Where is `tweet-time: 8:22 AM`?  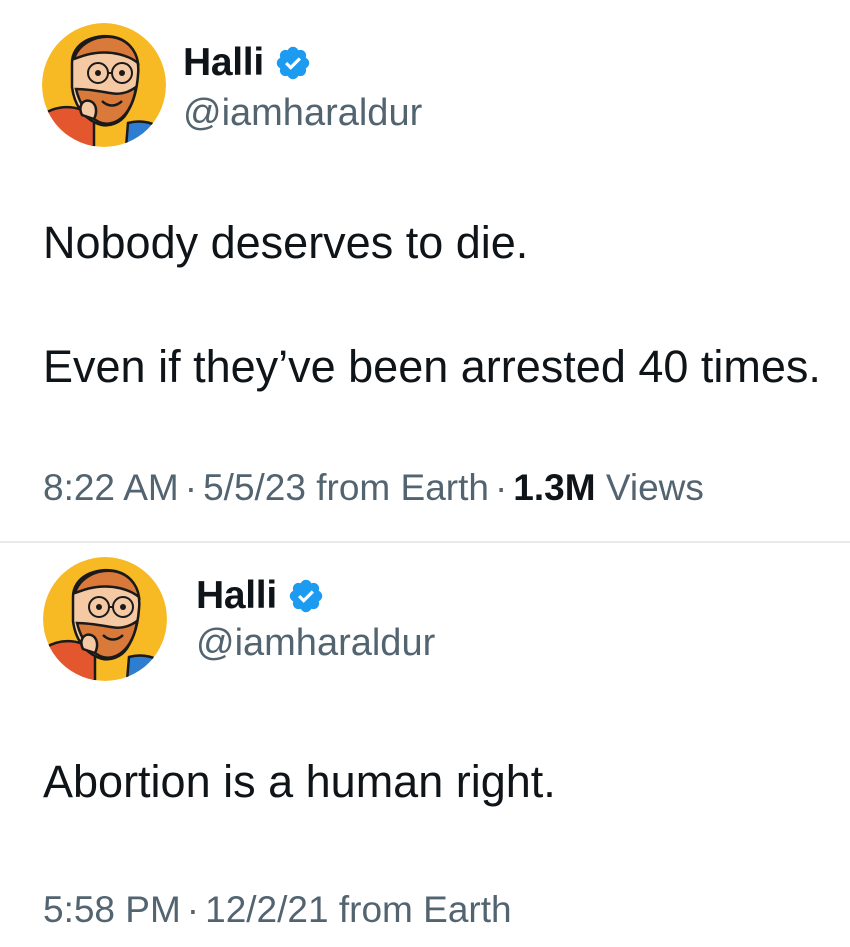 tweet-time: 8:22 AM is located at coordinates (111, 487).